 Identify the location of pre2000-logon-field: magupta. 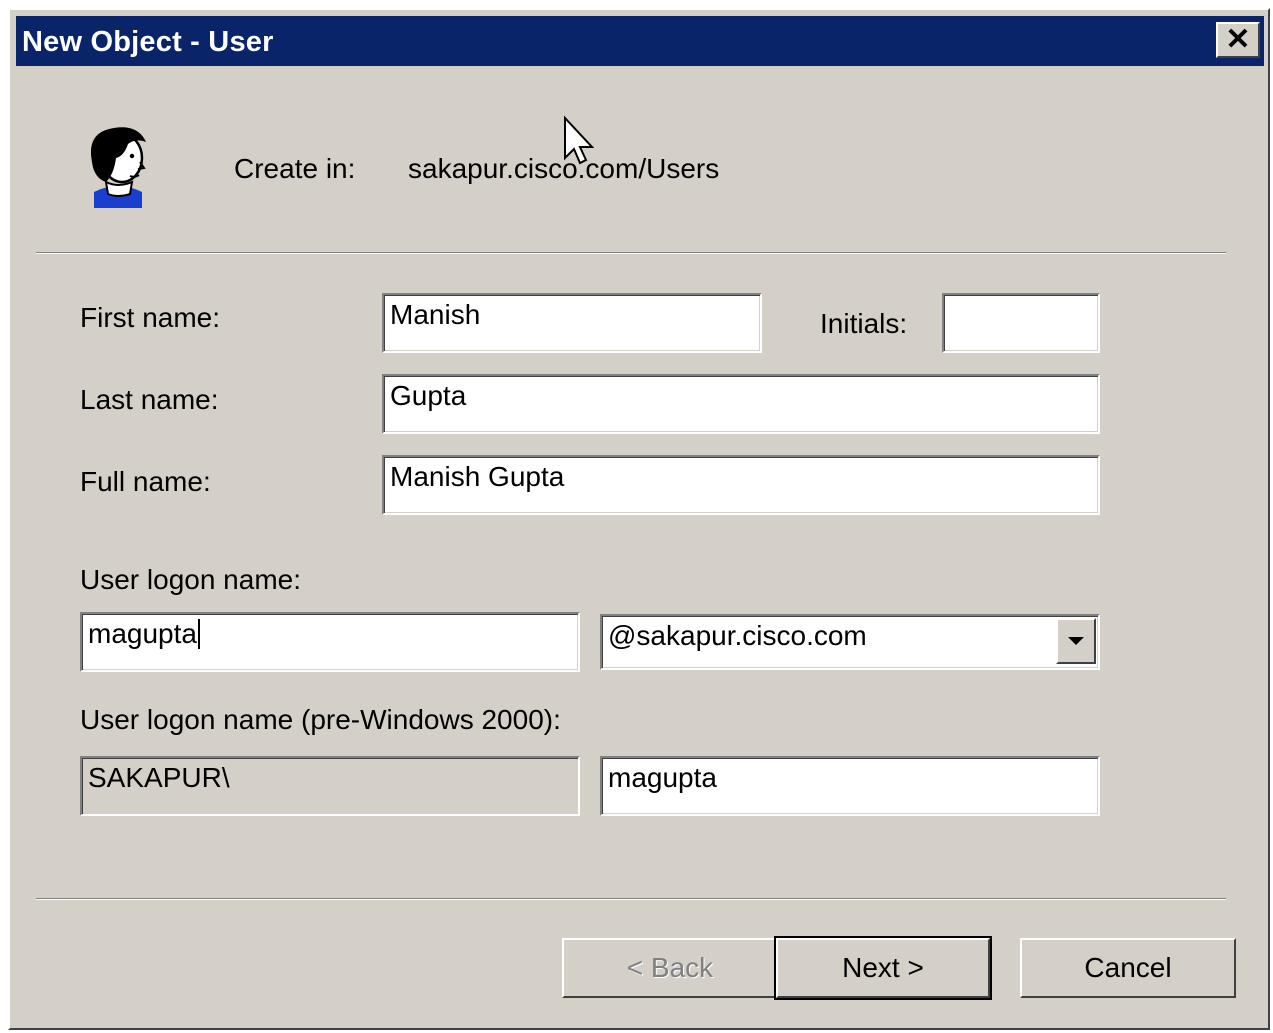
(850, 786).